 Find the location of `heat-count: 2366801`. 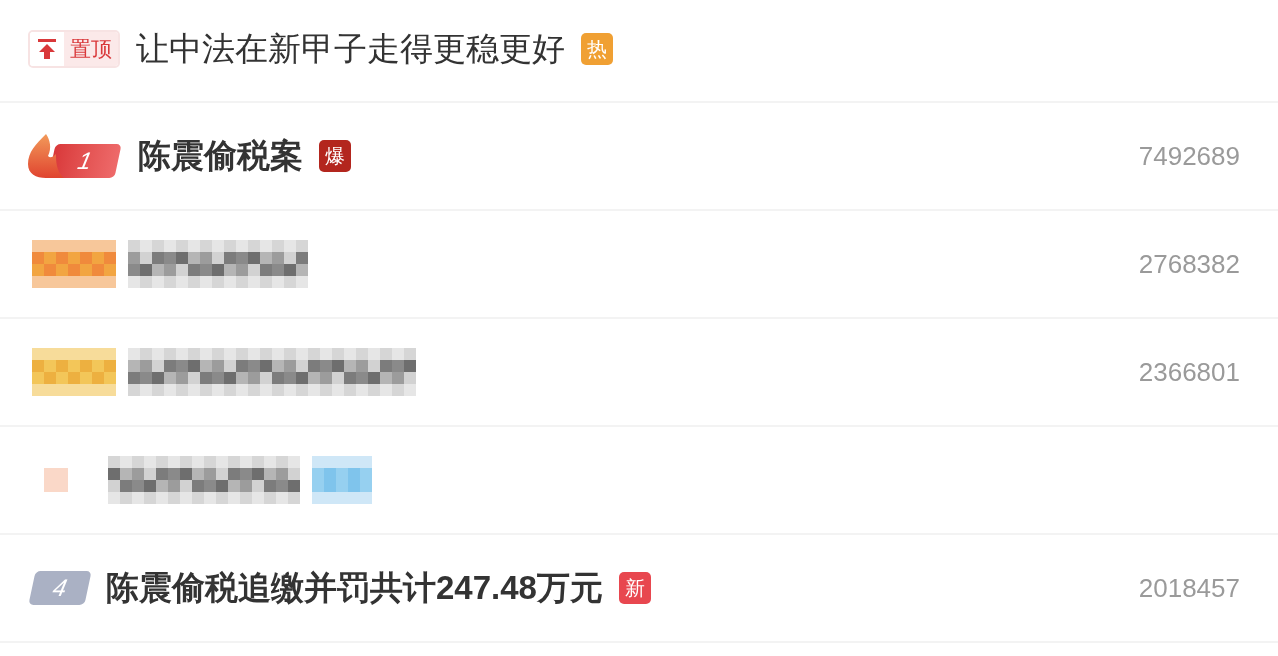

heat-count: 2366801 is located at coordinates (1189, 372).